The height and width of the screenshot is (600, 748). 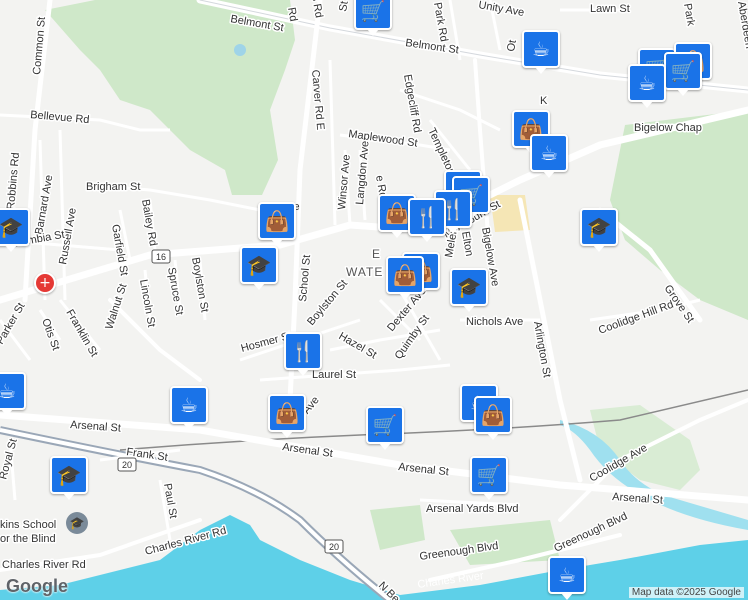 What do you see at coordinates (175, 291) in the screenshot?
I see `street-label: Spruce St` at bounding box center [175, 291].